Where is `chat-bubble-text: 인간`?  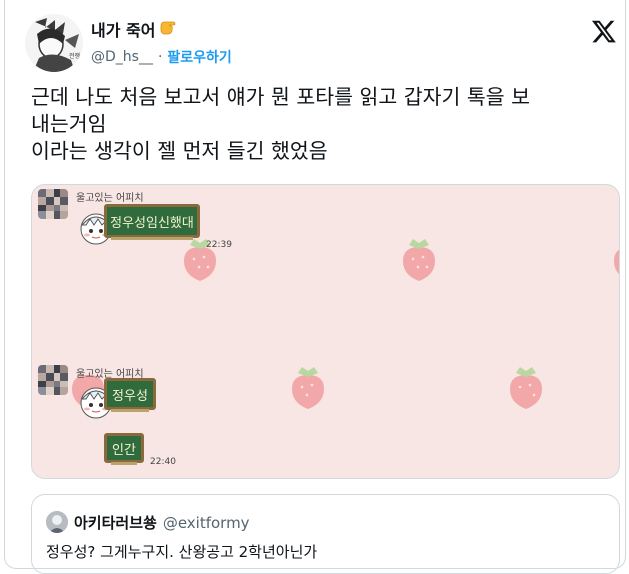
chat-bubble-text: 인간 is located at coordinates (124, 450).